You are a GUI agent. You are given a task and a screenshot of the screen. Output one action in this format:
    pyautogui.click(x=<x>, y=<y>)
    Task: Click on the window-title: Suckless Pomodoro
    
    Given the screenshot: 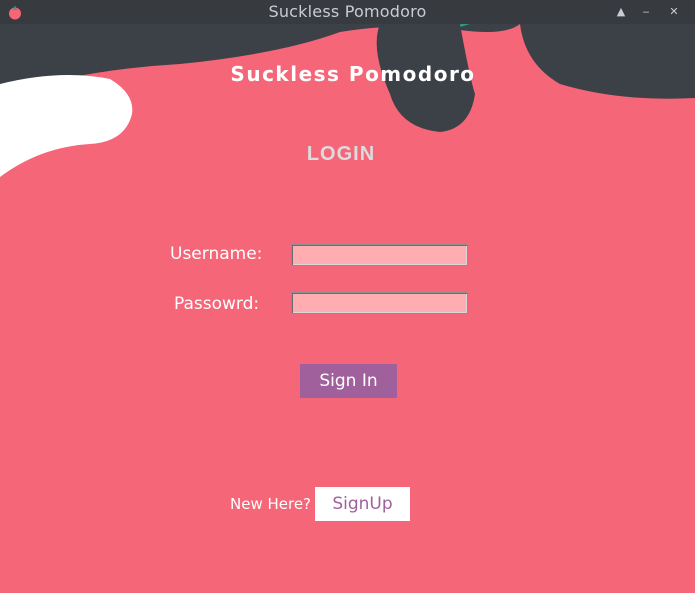 What is the action you would take?
    pyautogui.click(x=347, y=11)
    